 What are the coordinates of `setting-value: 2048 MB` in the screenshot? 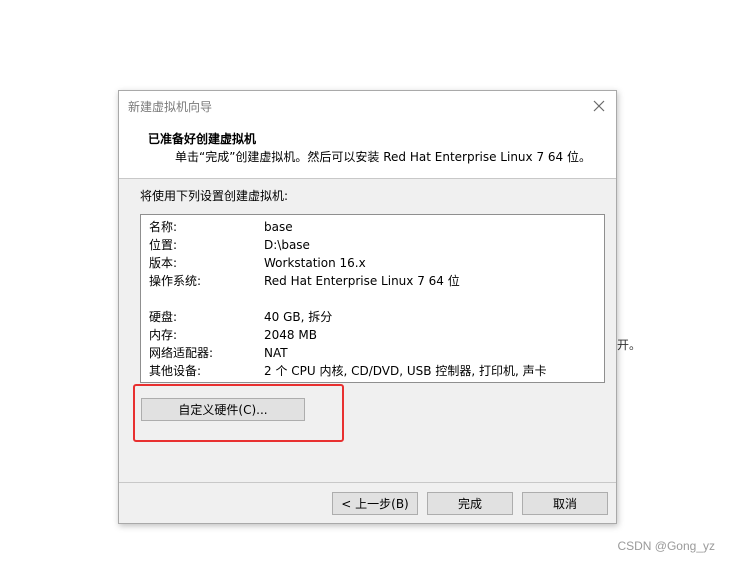 It's located at (290, 335).